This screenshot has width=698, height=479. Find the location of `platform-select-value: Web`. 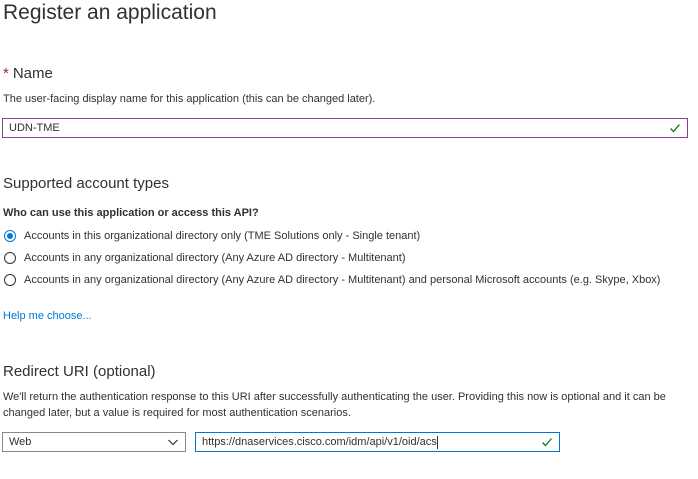

platform-select-value: Web is located at coordinates (88, 442).